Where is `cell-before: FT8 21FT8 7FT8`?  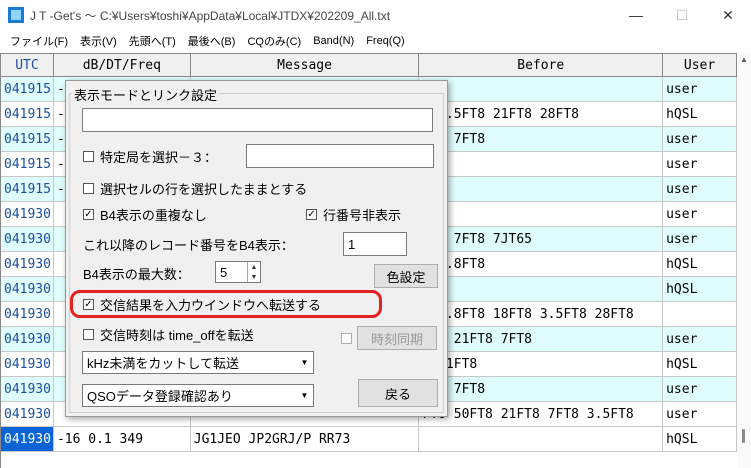
cell-before: FT8 21FT8 7FT8 is located at coordinates (541, 339).